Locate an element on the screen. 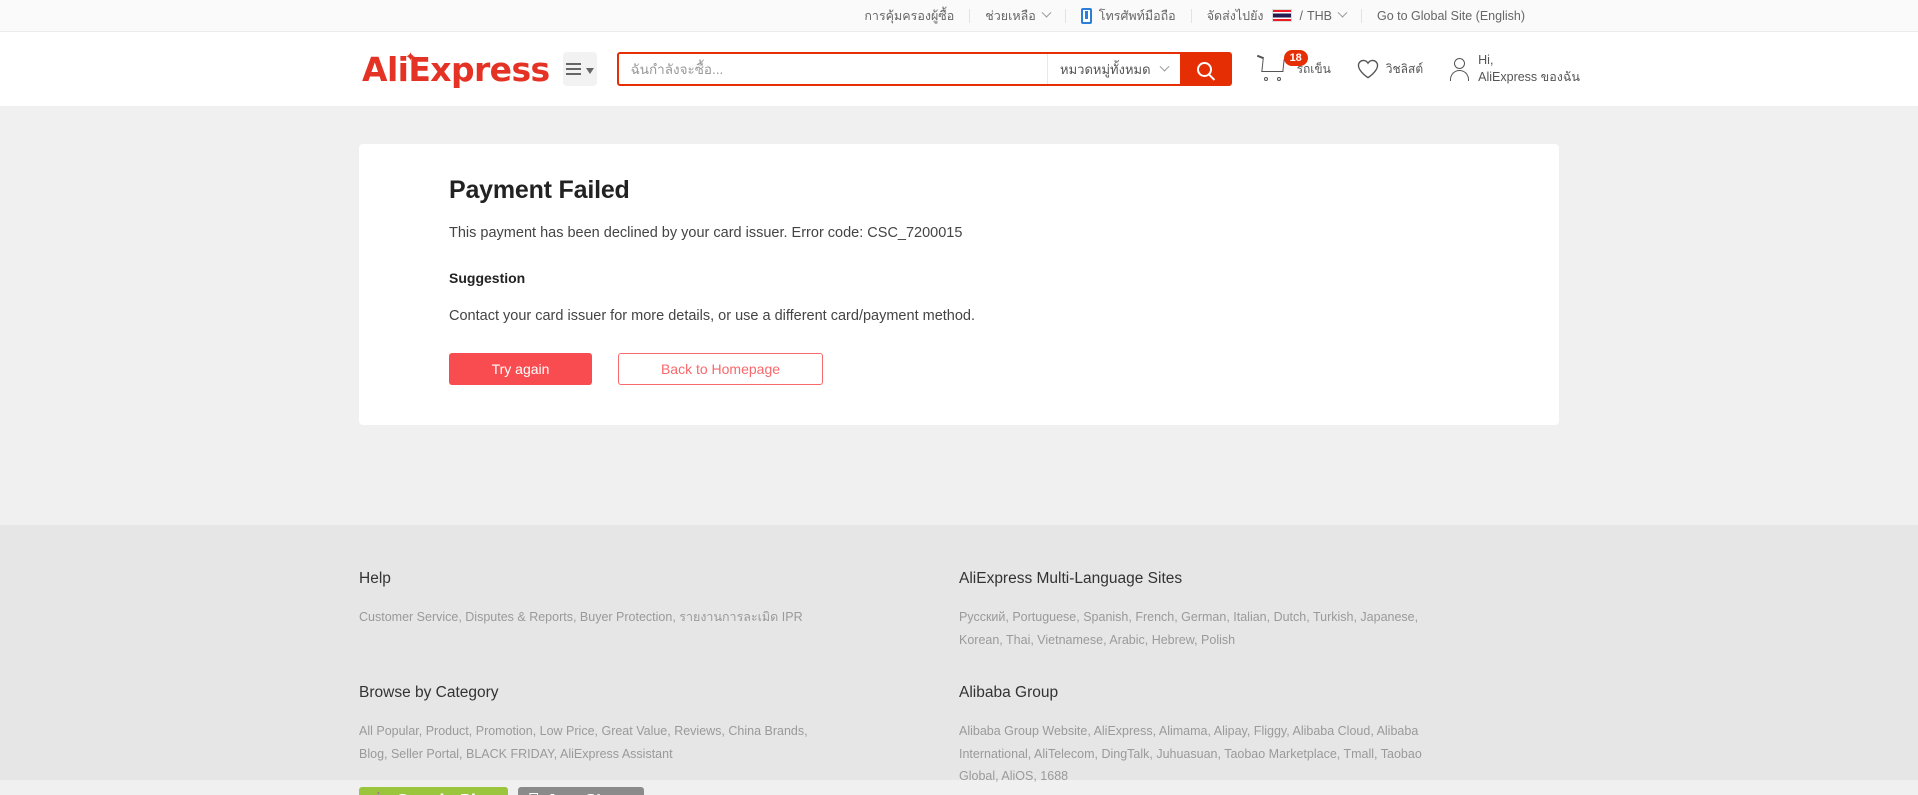 The height and width of the screenshot is (795, 1918). footer-languages-heading: AliExpress Multi-Language Sites is located at coordinates (1071, 578).